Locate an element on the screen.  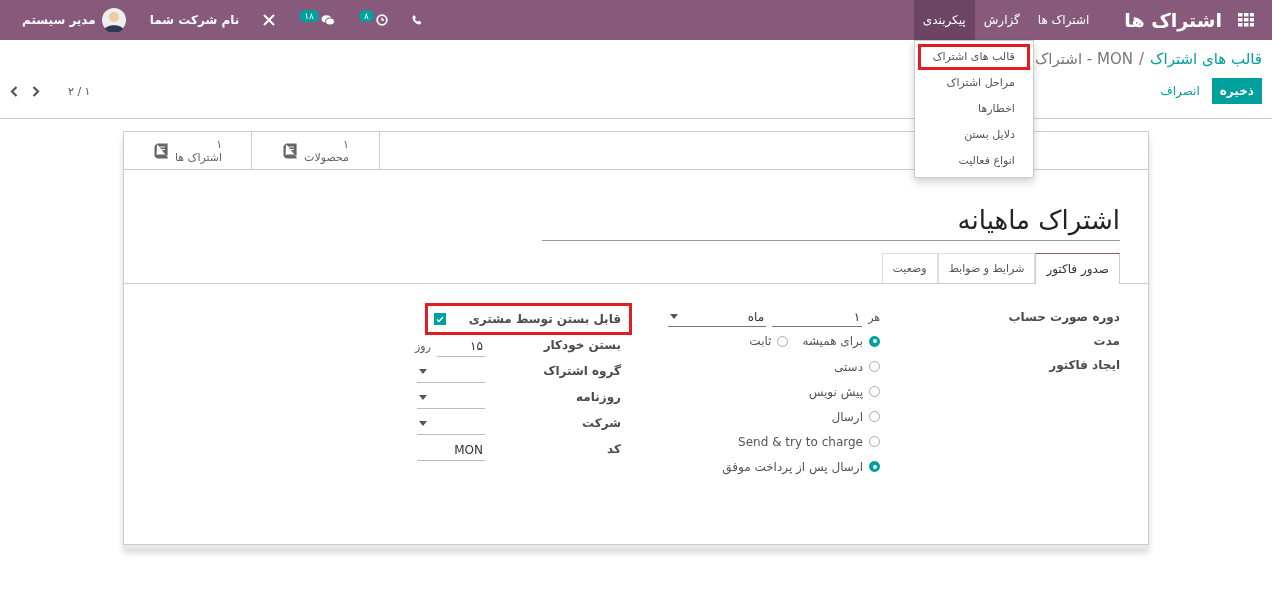
stat-button: ۱ اشتراک ها is located at coordinates (188, 150).